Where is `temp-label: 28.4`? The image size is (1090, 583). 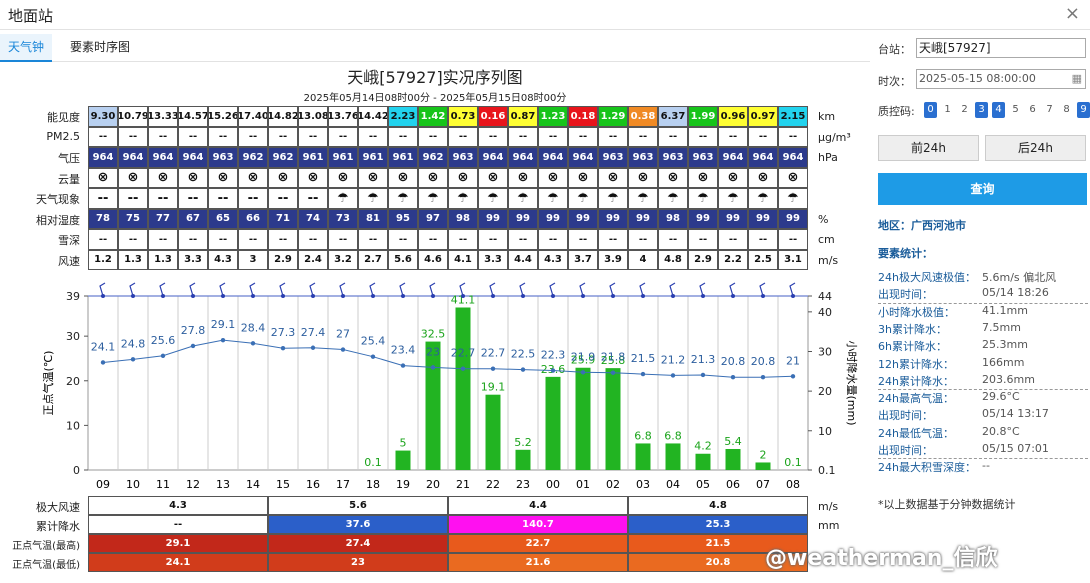
temp-label: 28.4 is located at coordinates (253, 327).